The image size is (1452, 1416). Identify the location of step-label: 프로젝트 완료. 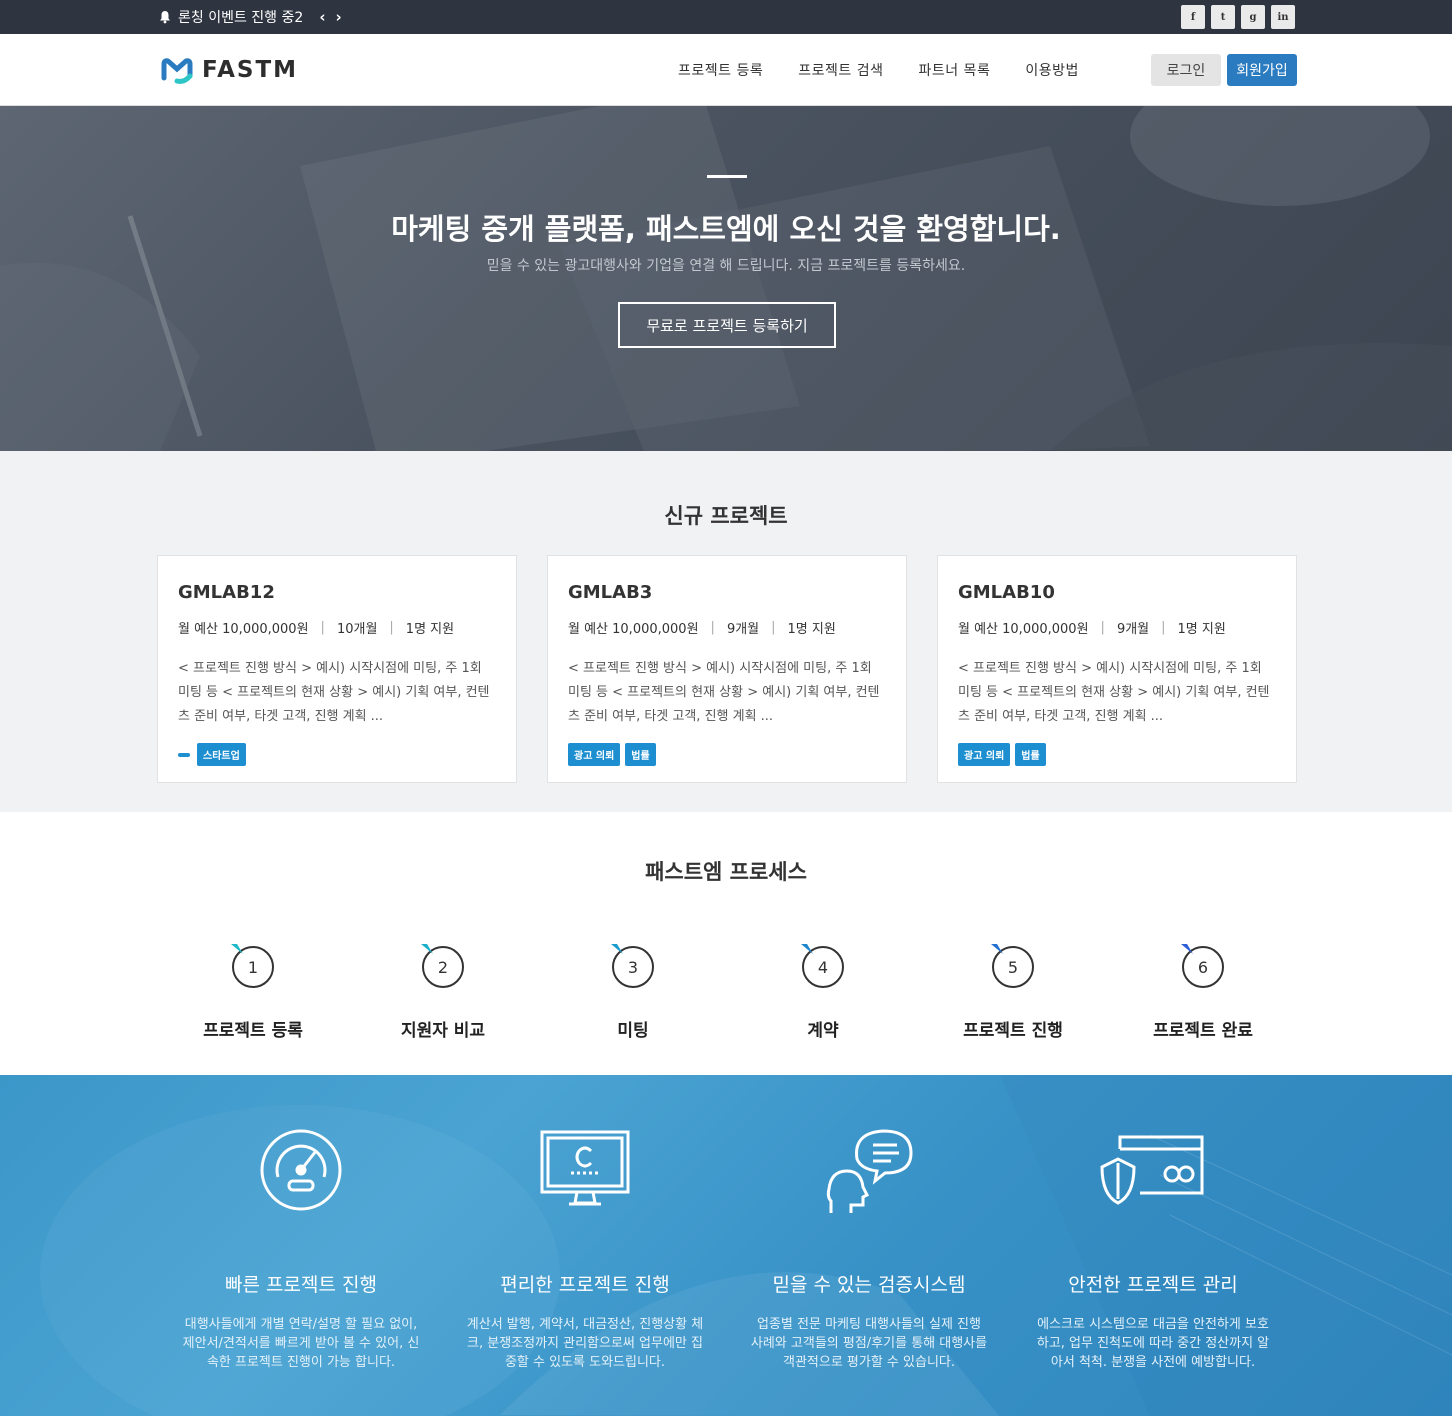
(1203, 1031).